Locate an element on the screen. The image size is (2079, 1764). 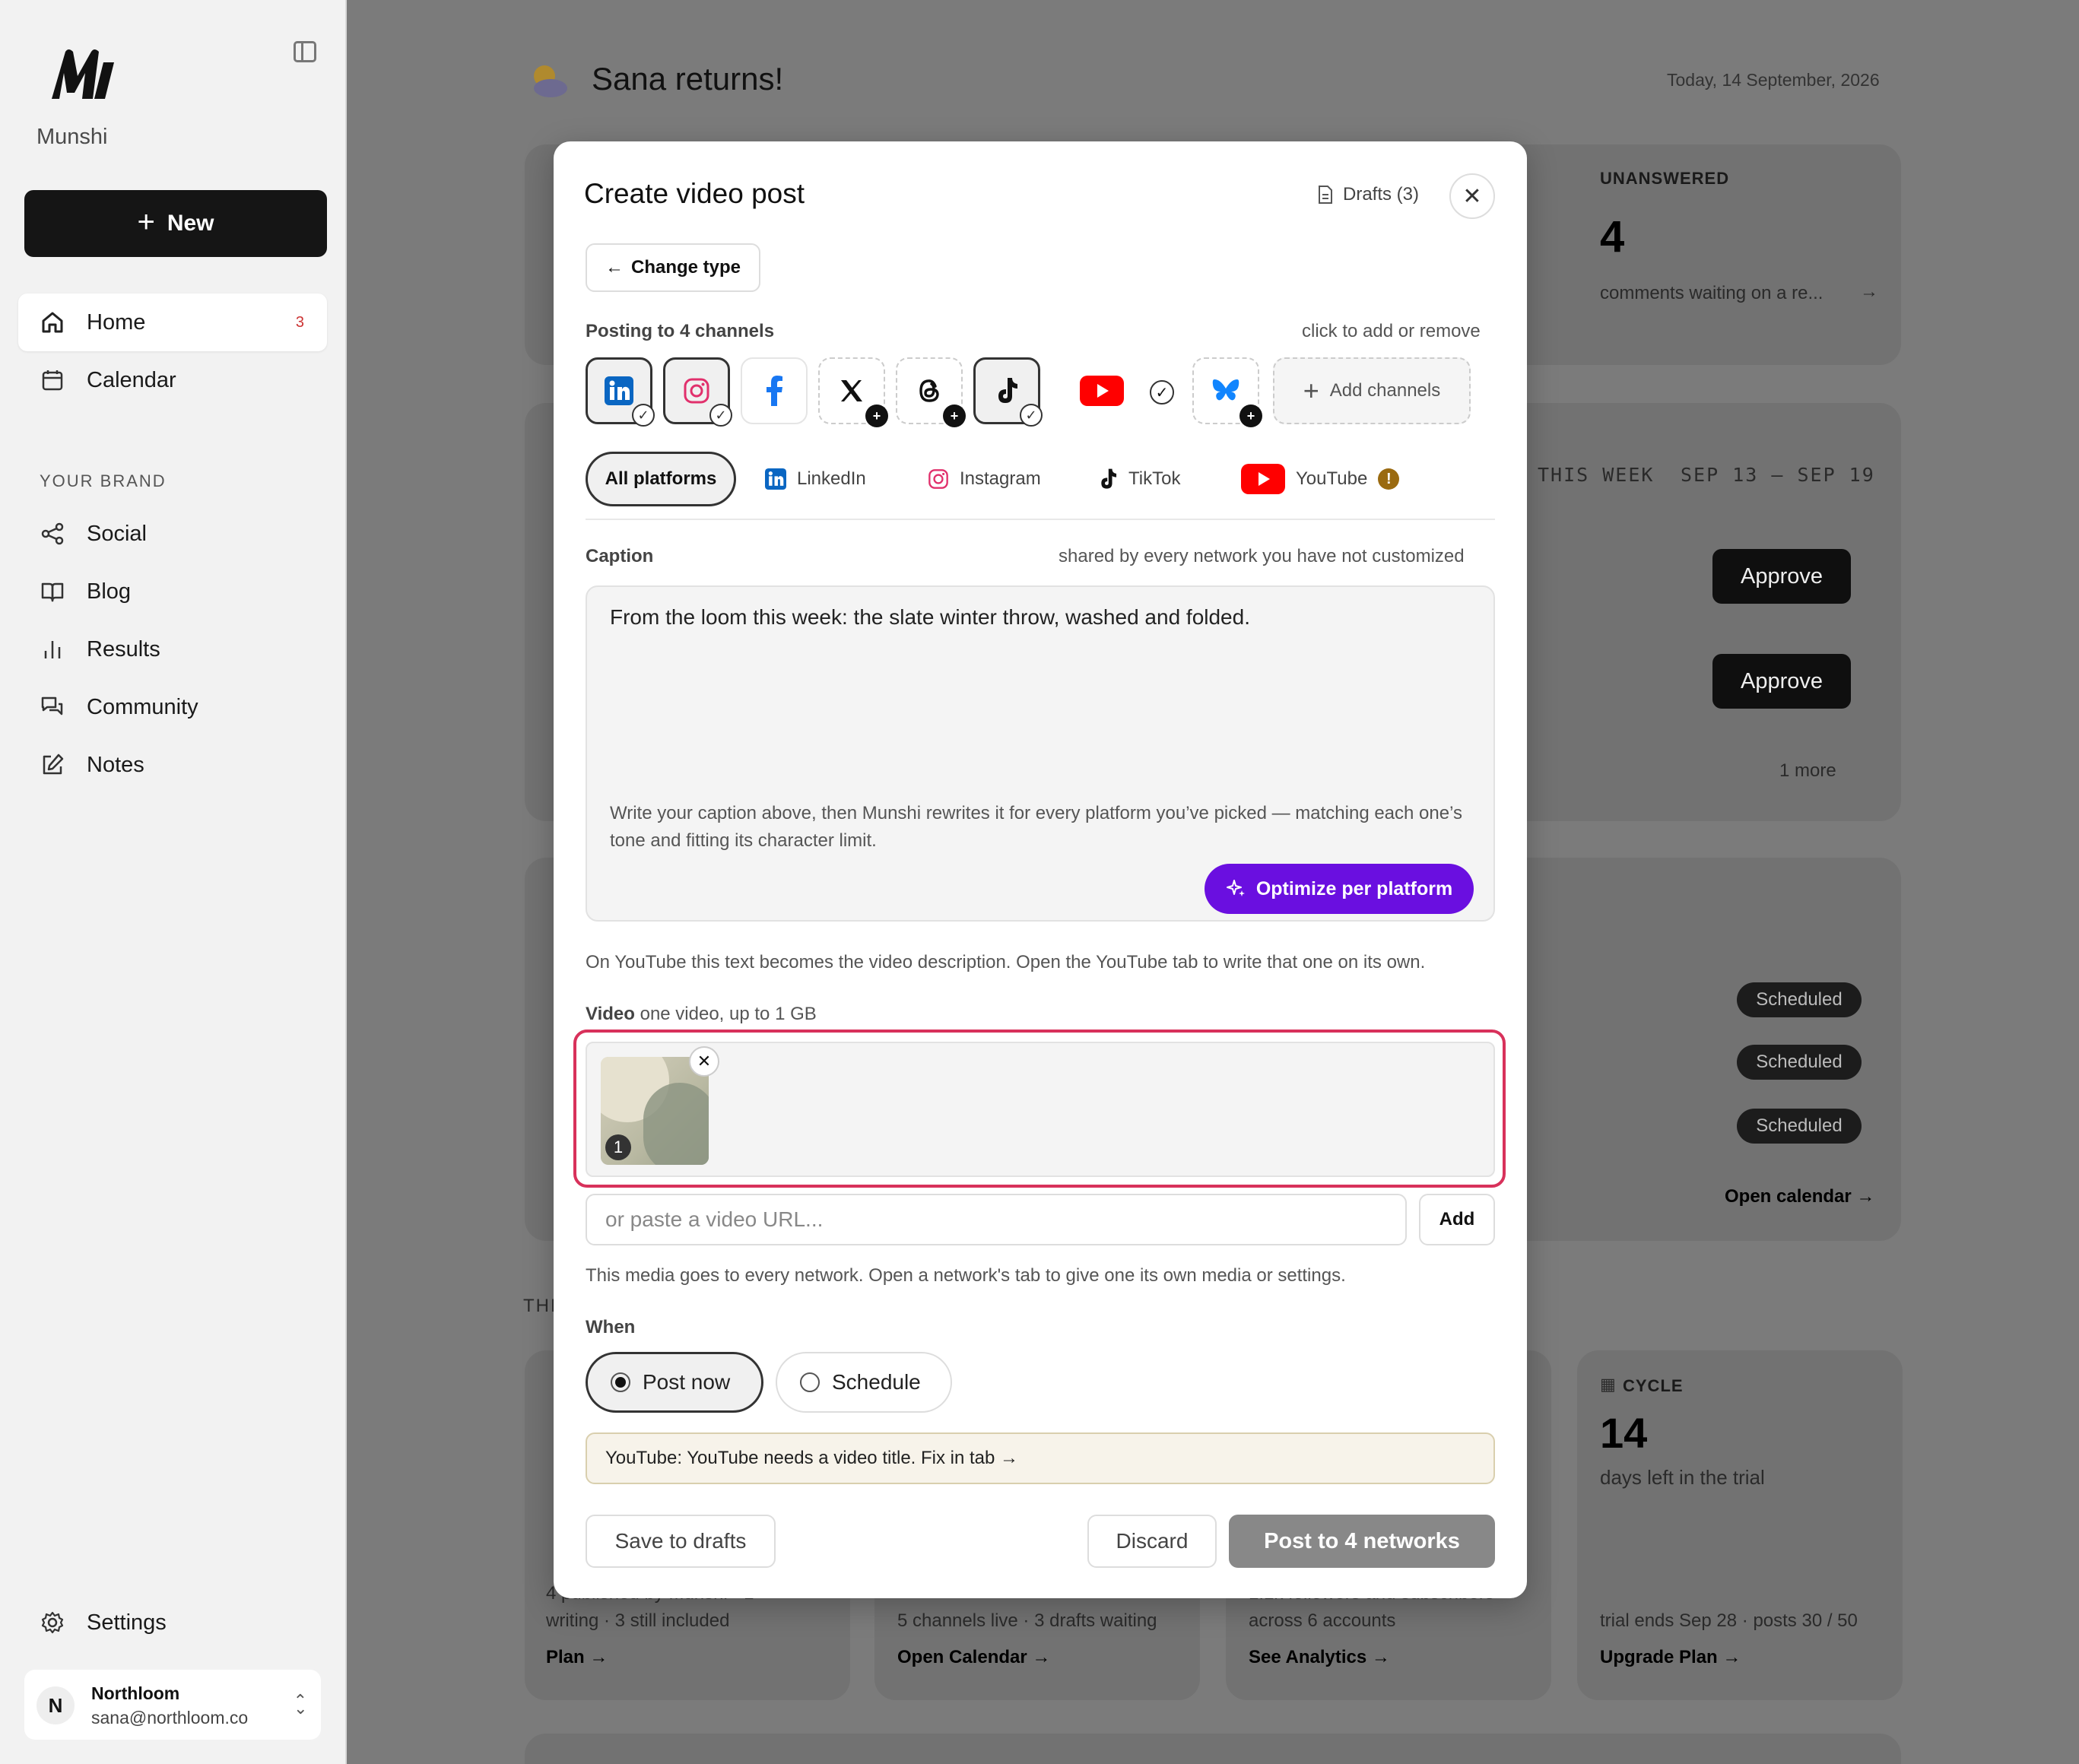
cycle-desc: days left in the trial is located at coordinates (1682, 1478).